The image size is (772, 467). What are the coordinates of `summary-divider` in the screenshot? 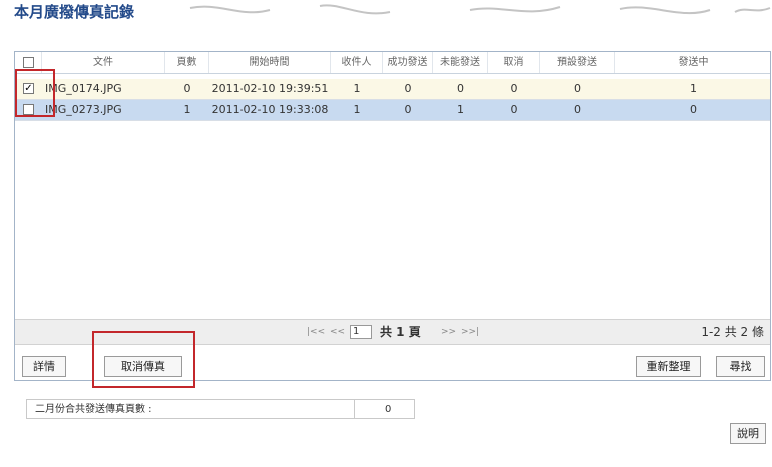 It's located at (354, 409).